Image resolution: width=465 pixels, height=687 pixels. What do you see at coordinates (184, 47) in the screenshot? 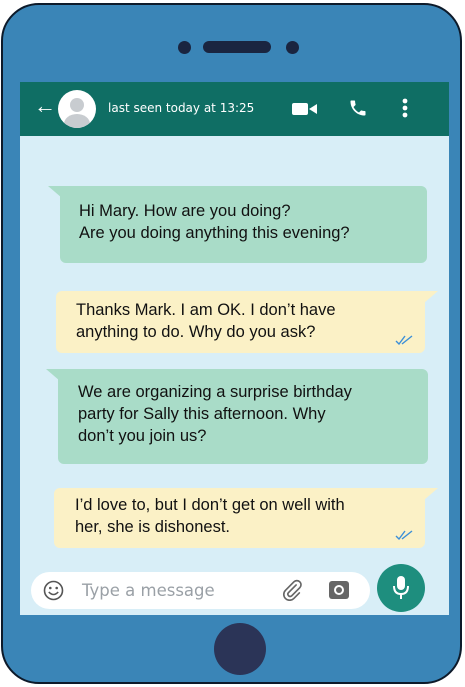
I see `sensor-dot` at bounding box center [184, 47].